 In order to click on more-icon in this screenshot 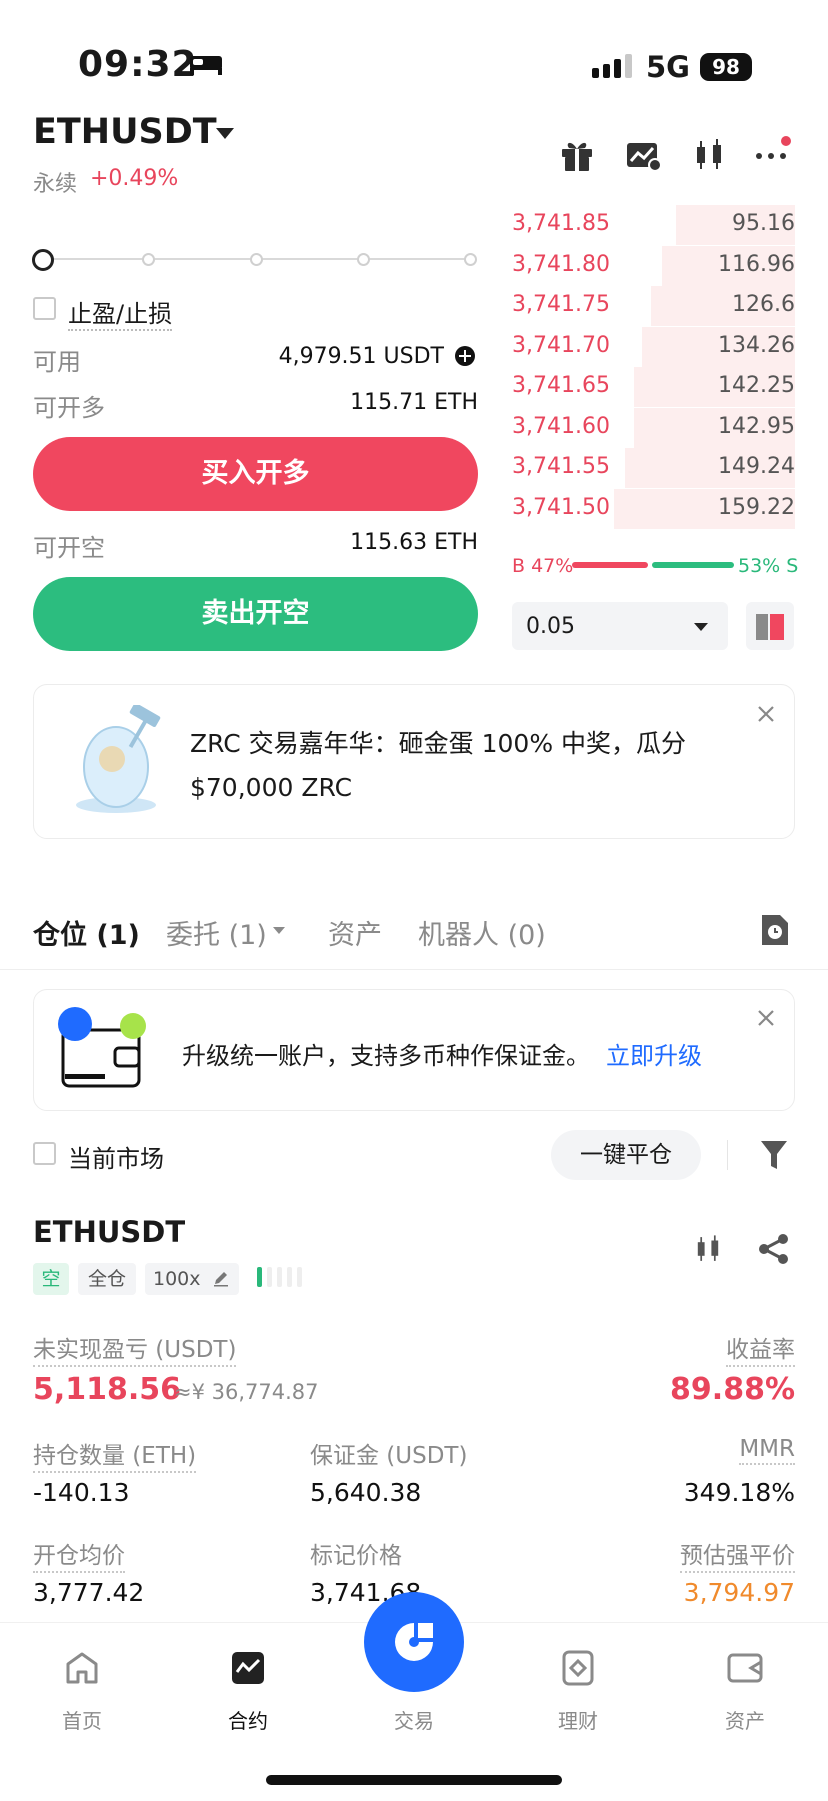, I will do `click(773, 155)`.